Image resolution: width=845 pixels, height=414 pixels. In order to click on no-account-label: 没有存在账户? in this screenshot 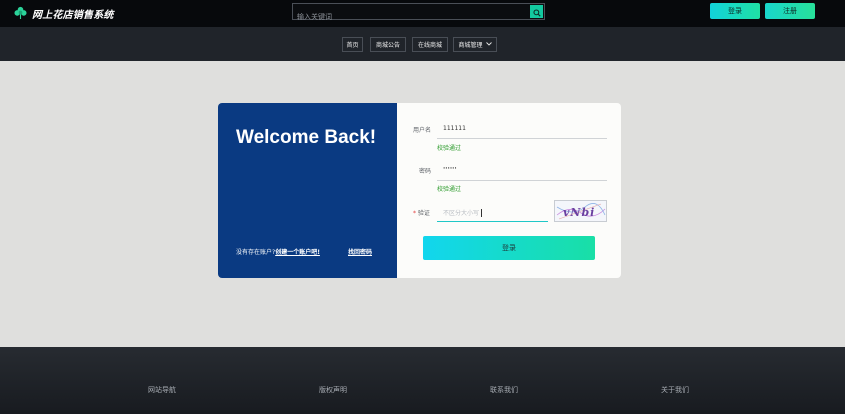, I will do `click(256, 252)`.